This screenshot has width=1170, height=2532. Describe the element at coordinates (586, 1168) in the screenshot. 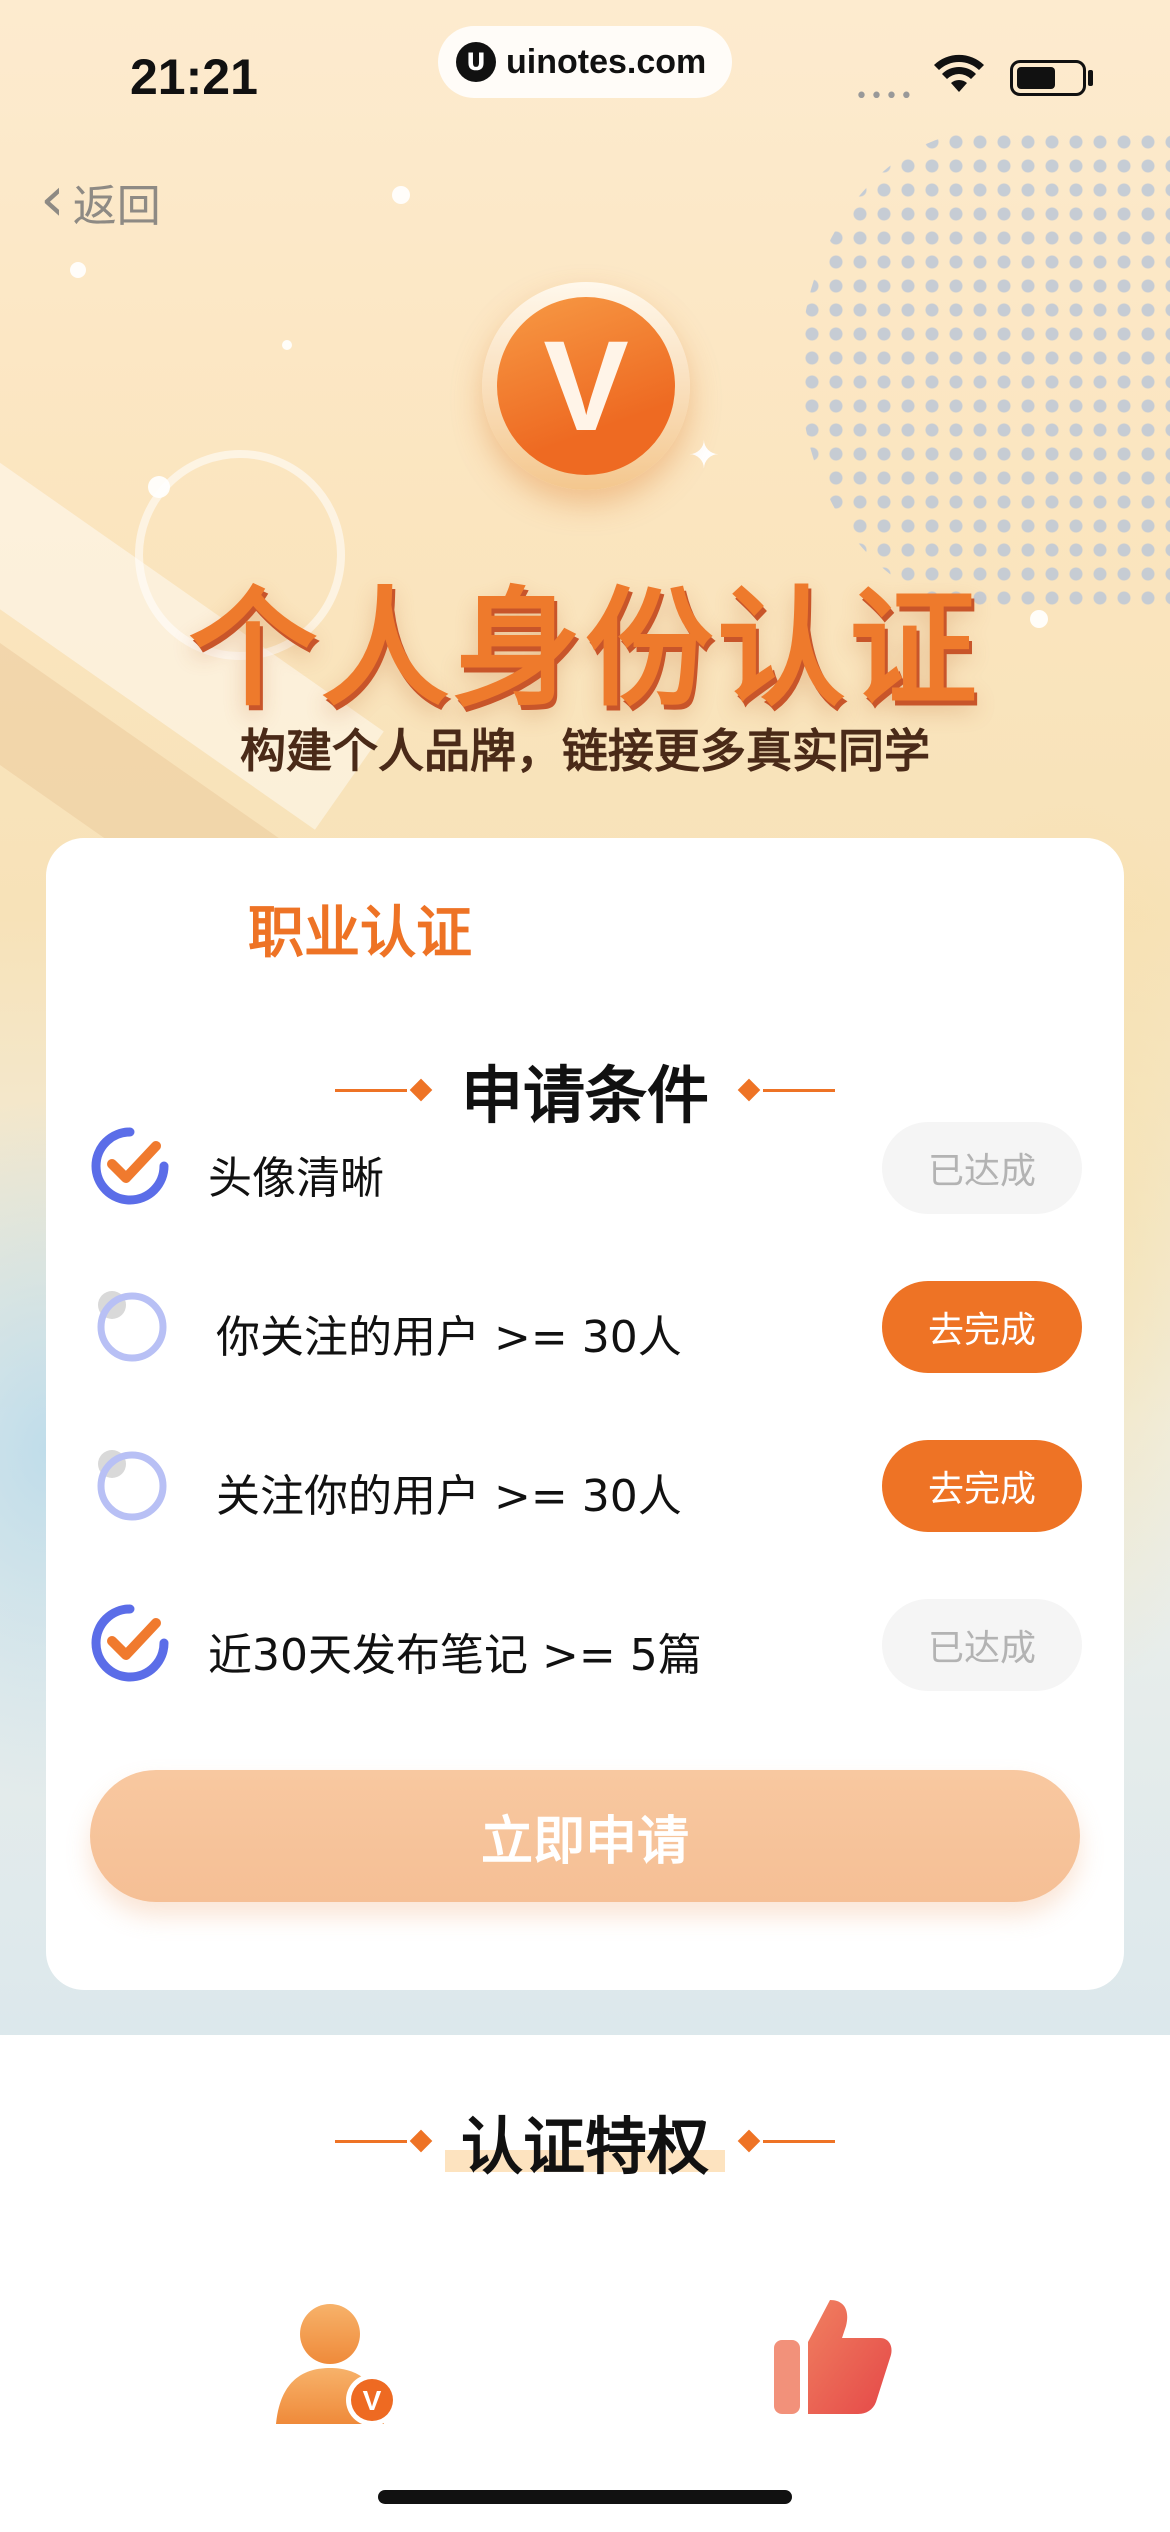

I see `condition-row: 头像清晰 已达成` at that location.